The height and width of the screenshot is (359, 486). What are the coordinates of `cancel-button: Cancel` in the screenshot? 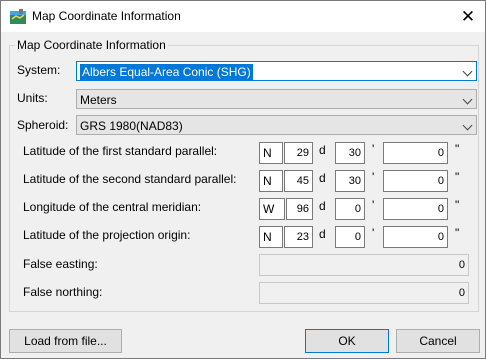 It's located at (438, 341).